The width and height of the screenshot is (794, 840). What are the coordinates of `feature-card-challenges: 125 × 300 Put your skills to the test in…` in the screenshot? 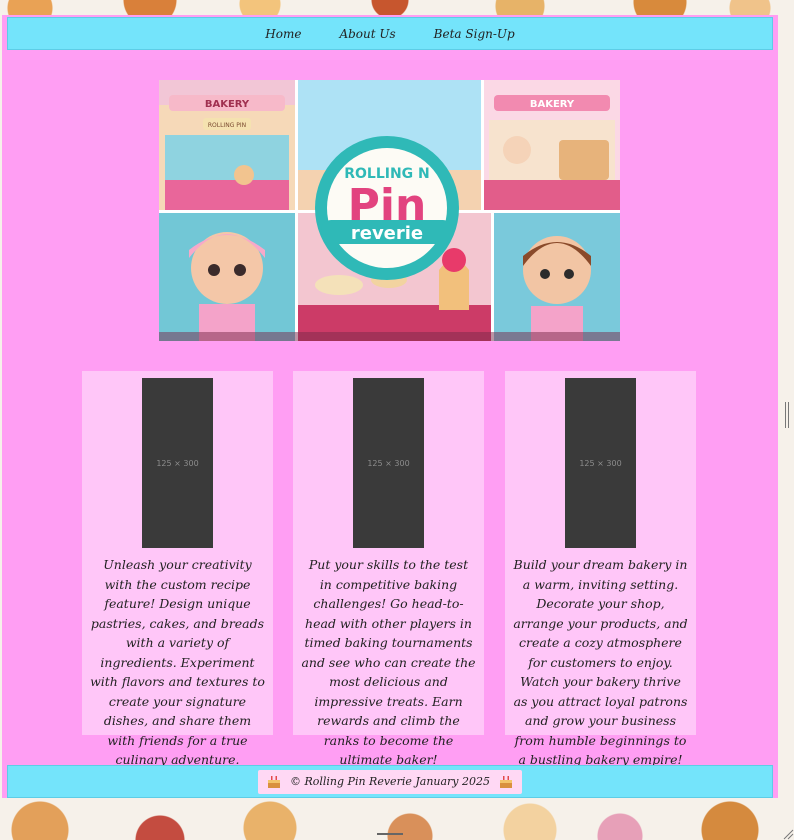 It's located at (388, 569).